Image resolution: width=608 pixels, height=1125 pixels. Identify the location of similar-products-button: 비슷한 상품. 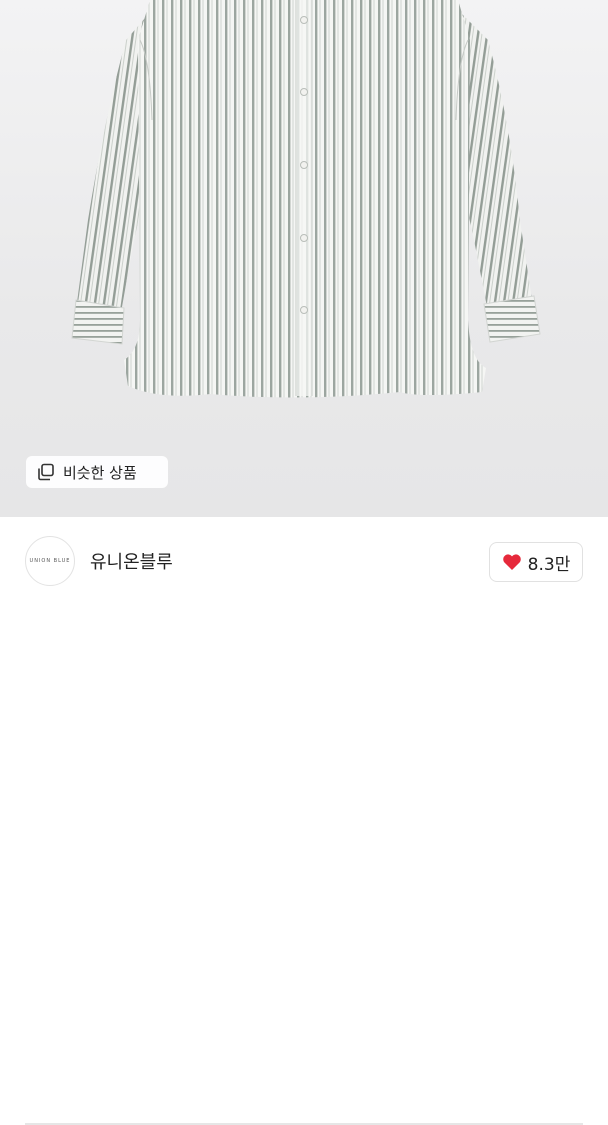
(97, 472).